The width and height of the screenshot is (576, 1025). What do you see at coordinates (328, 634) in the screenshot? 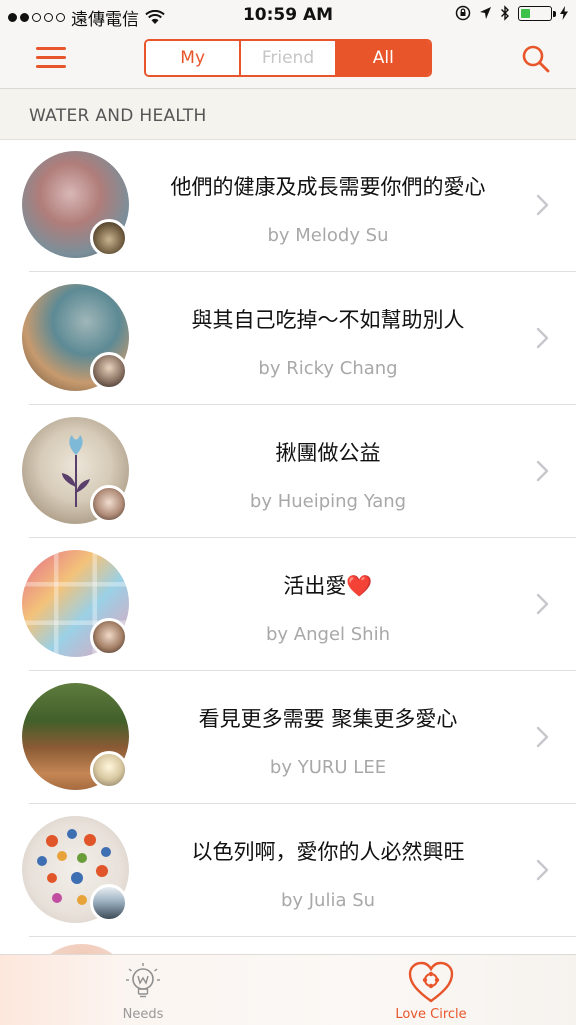
I see `campaign-author: by Angel Shih` at bounding box center [328, 634].